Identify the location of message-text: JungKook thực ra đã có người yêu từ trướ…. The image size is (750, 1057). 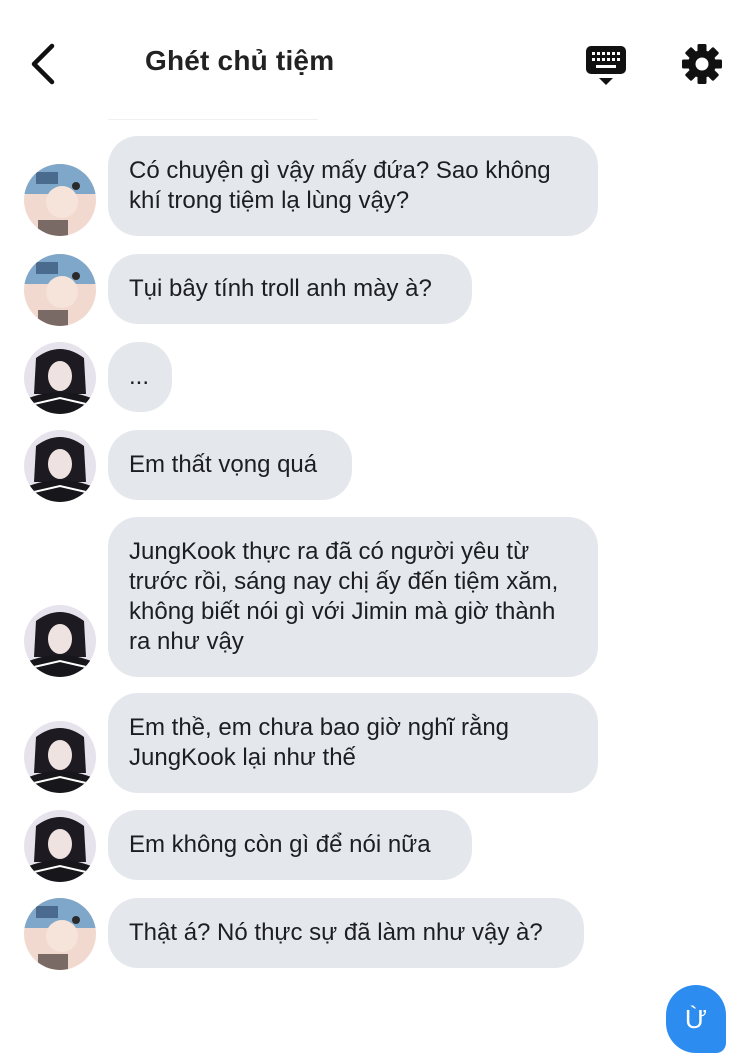
(344, 596).